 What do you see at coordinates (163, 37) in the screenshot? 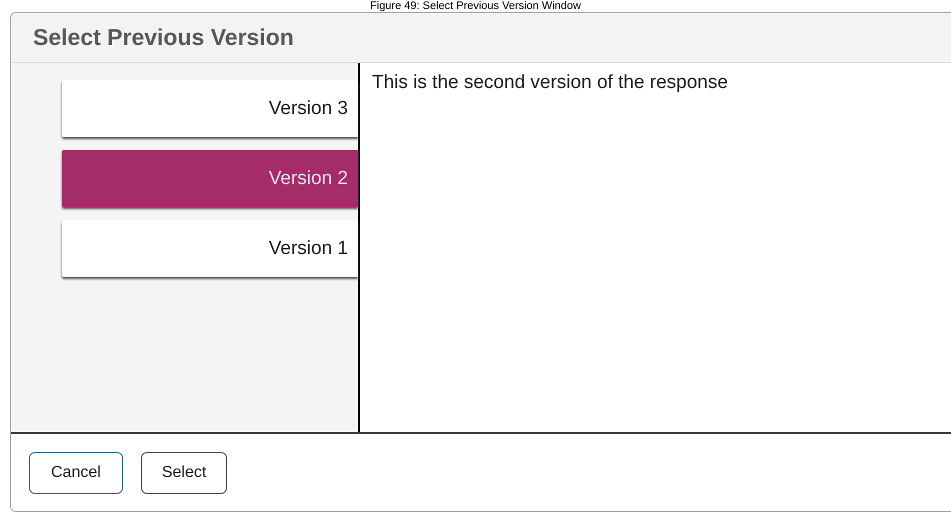
I see `dialog-title: Select Previous Version` at bounding box center [163, 37].